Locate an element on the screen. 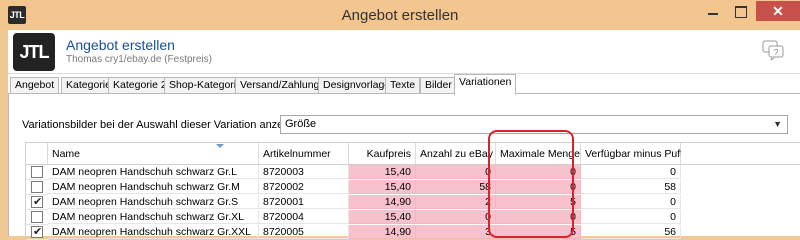  minimize-button is located at coordinates (713, 11).